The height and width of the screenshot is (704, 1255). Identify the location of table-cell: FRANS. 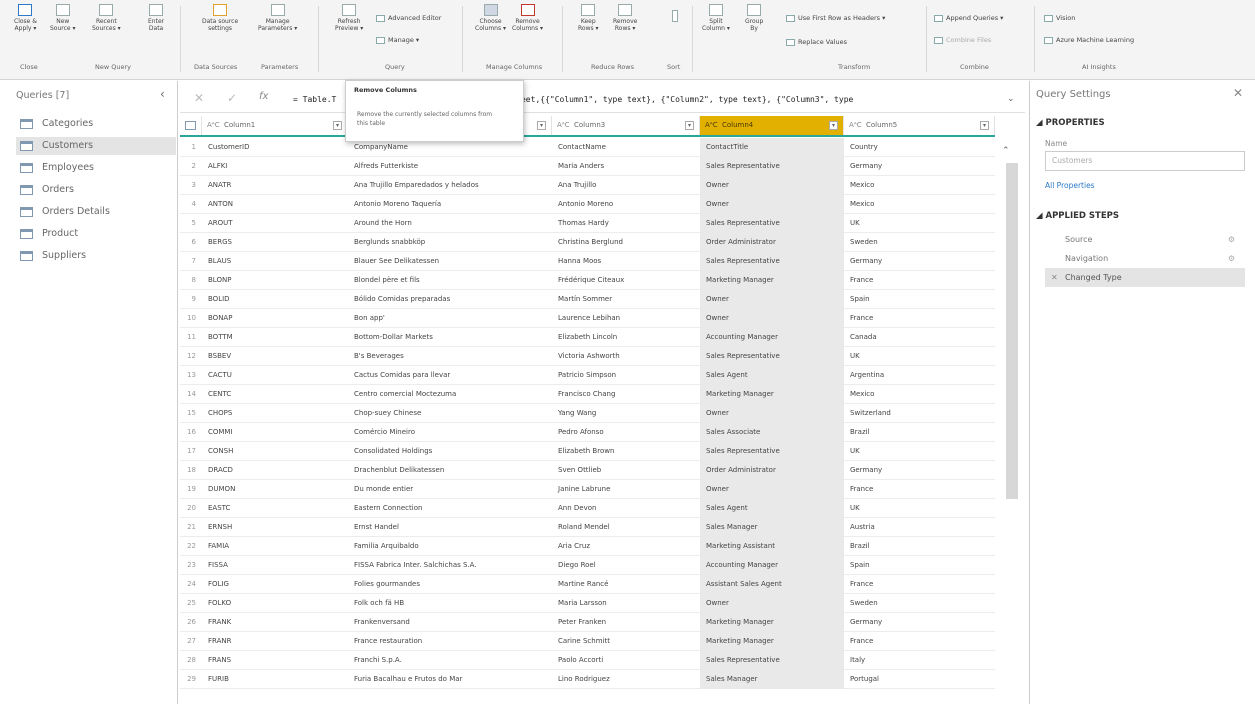
(275, 660).